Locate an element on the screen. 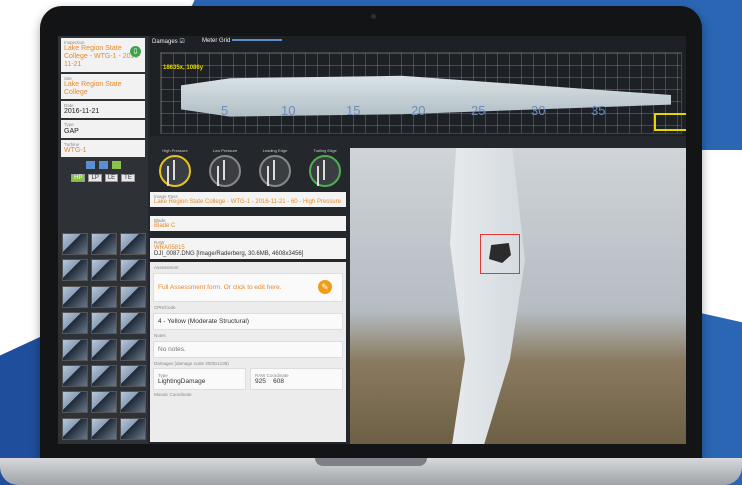 The width and height of the screenshot is (742, 485). gauge-high-pressure: High Pressure is located at coordinates (175, 169).